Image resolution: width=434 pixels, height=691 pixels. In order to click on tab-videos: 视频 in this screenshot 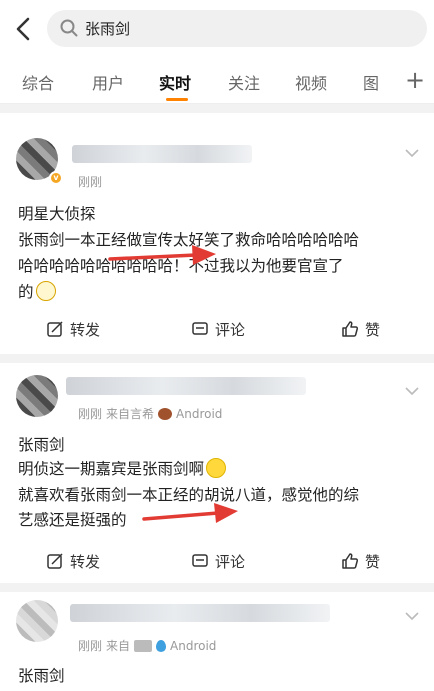, I will do `click(311, 82)`.